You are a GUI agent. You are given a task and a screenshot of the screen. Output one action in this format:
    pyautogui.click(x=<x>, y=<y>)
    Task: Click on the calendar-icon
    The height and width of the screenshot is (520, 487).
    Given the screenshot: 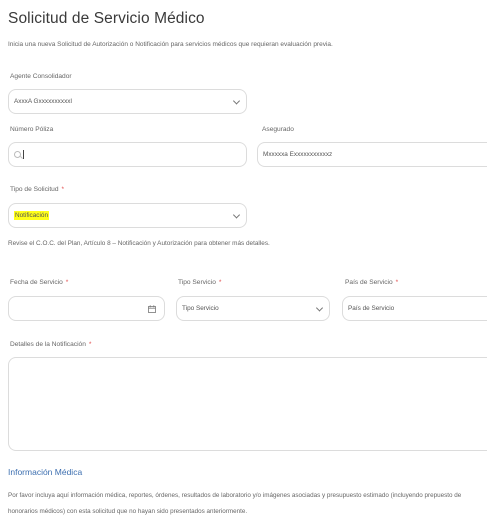 What is the action you would take?
    pyautogui.click(x=152, y=308)
    